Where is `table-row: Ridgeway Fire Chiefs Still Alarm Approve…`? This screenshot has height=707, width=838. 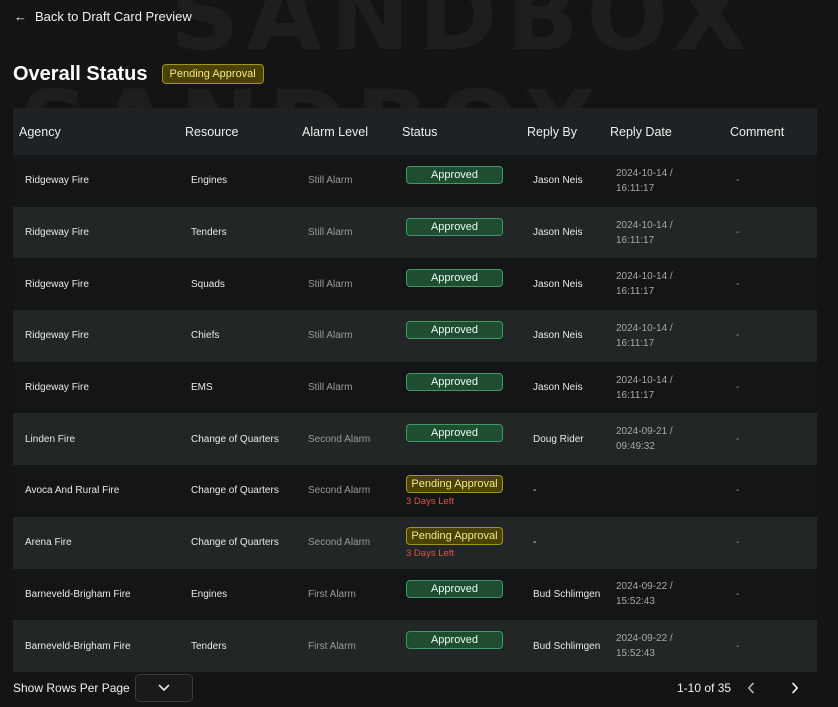
table-row: Ridgeway Fire Chiefs Still Alarm Approve… is located at coordinates (415, 336).